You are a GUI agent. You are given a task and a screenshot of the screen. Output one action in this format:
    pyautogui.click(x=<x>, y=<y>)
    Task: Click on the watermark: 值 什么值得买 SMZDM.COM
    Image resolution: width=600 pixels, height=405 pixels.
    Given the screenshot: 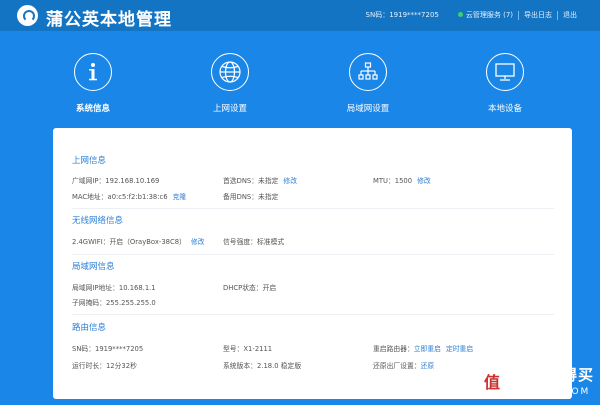 What is the action you would take?
    pyautogui.click(x=534, y=380)
    